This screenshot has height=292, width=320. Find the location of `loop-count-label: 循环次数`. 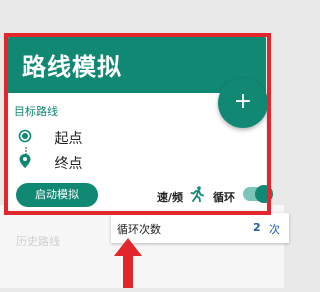

loop-count-label: 循环次数 is located at coordinates (139, 229).